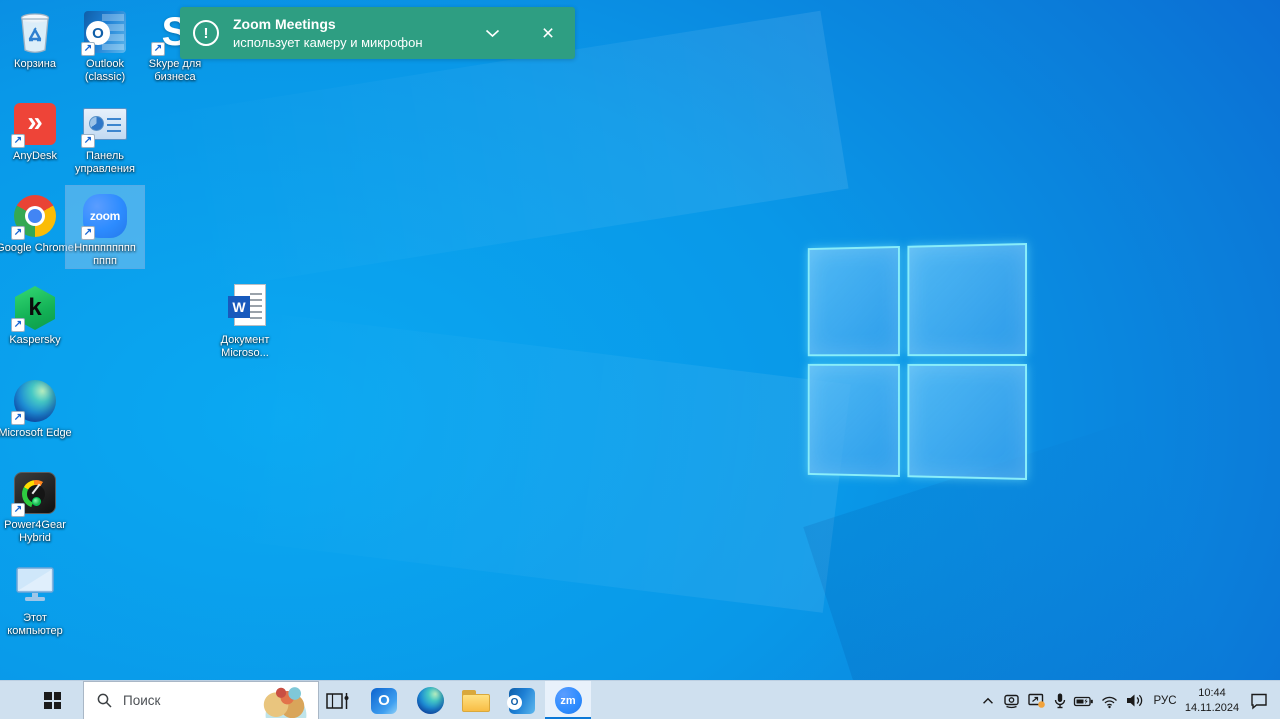 The image size is (1280, 719). I want to click on notification-close-button: ×, so click(548, 33).